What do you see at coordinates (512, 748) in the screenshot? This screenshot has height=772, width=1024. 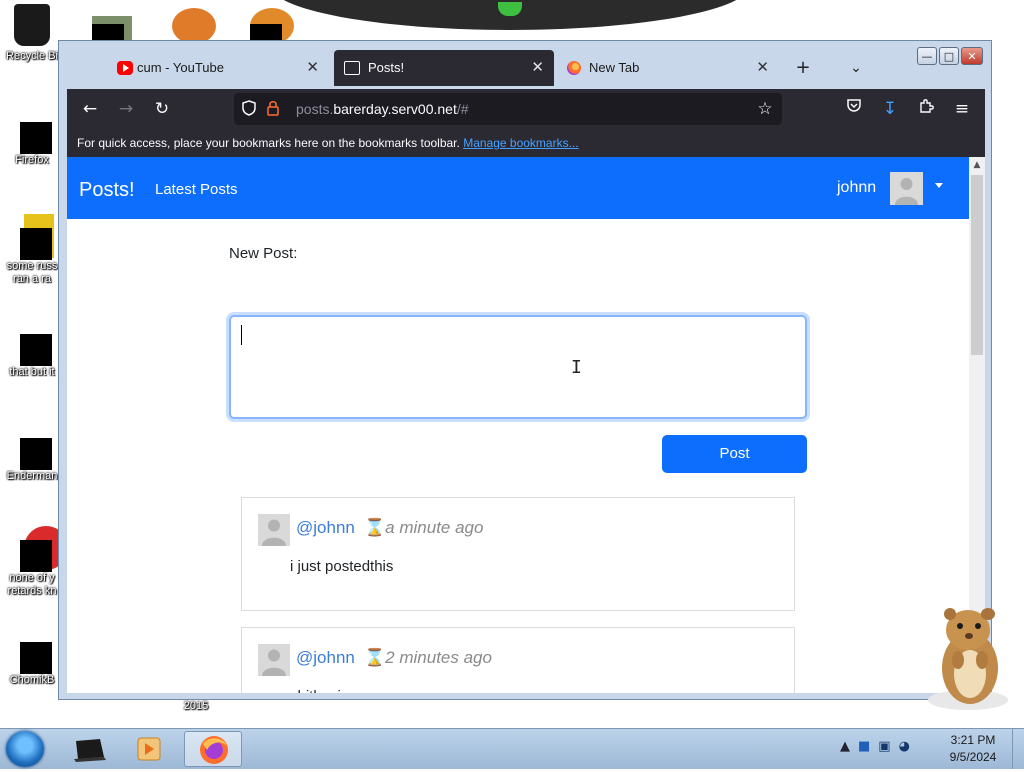 I see `taskbar: ▲ ■ ▣ ◕ 3:21 PM 9/5/2024` at bounding box center [512, 748].